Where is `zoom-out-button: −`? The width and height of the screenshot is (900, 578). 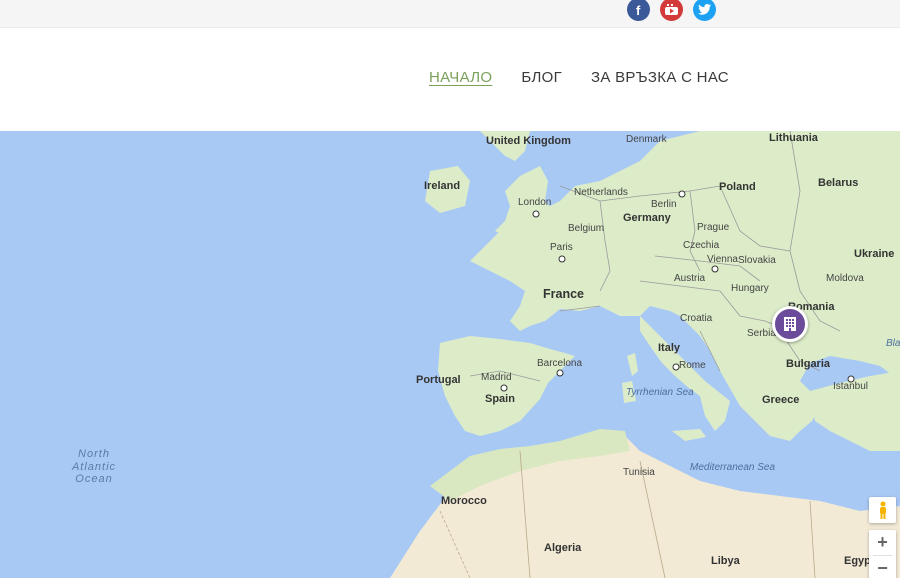 zoom-out-button: − is located at coordinates (882, 567).